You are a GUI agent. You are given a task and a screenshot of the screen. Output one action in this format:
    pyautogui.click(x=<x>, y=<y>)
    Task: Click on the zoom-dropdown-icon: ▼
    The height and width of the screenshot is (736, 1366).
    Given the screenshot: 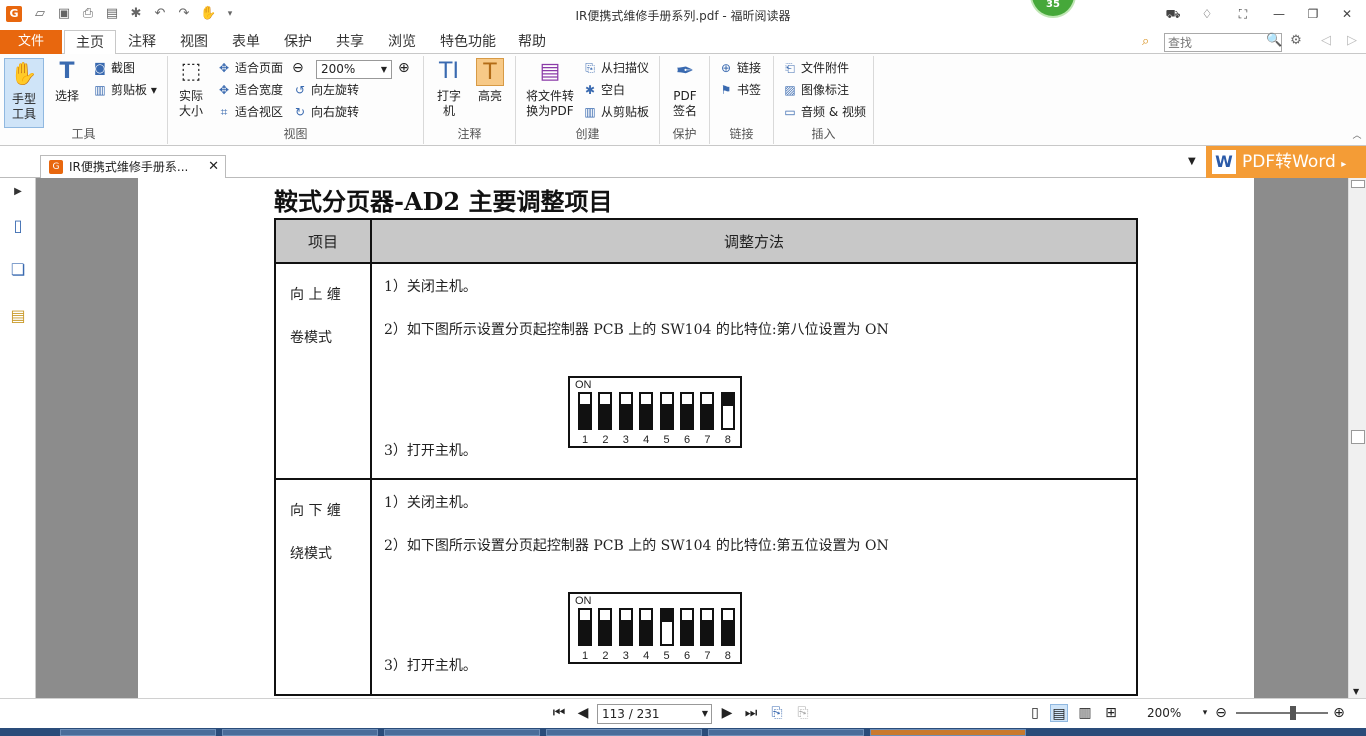 What is the action you would take?
    pyautogui.click(x=383, y=69)
    